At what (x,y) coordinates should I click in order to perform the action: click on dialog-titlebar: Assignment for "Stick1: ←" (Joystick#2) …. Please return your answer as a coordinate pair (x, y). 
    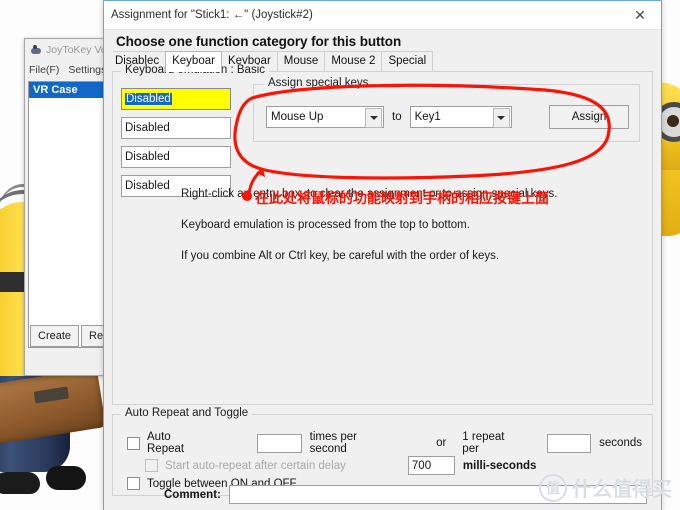
    Looking at the image, I should click on (382, 15).